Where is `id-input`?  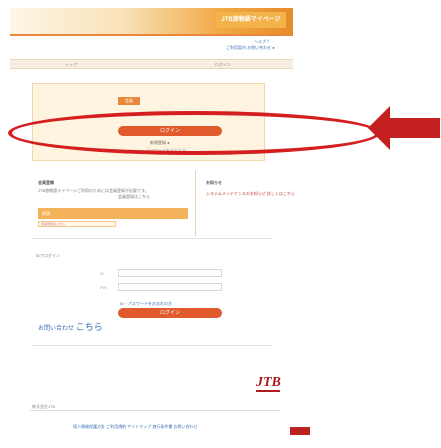
id-input is located at coordinates (170, 273).